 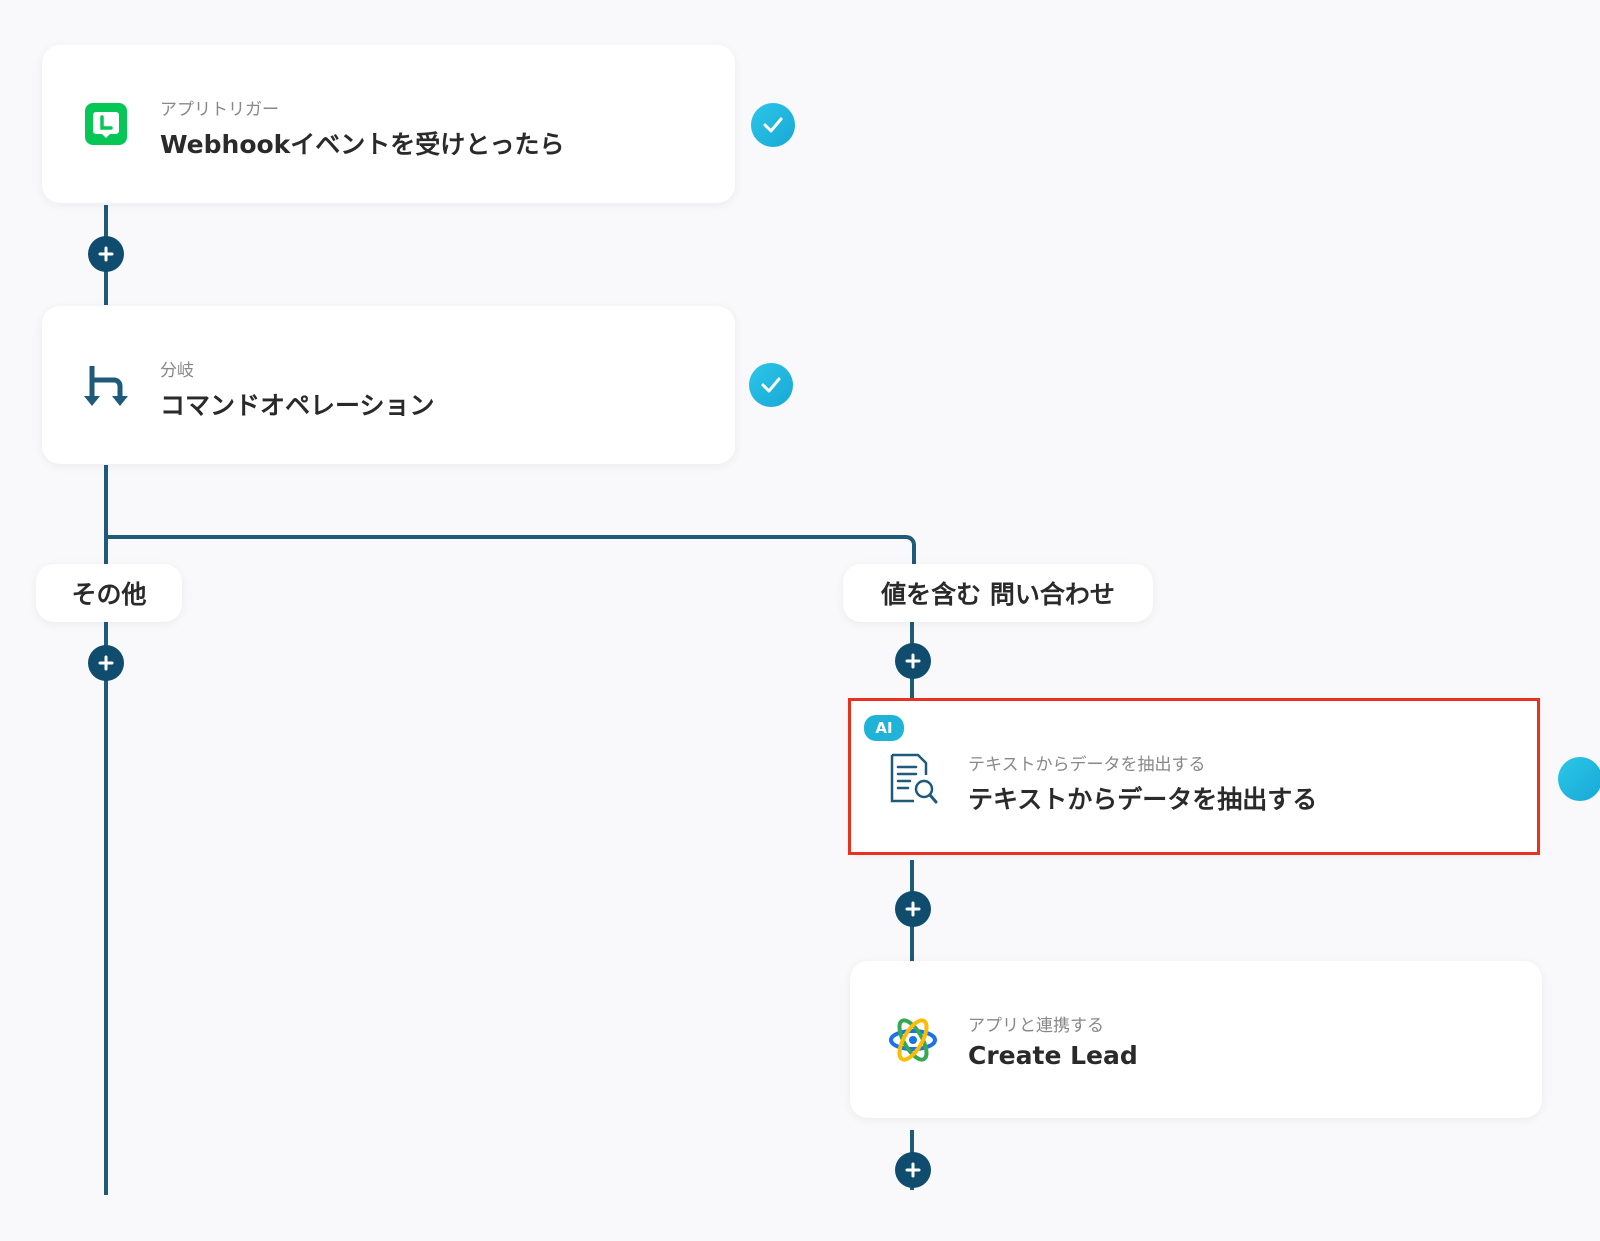 What do you see at coordinates (106, 387) in the screenshot?
I see `branch-icon` at bounding box center [106, 387].